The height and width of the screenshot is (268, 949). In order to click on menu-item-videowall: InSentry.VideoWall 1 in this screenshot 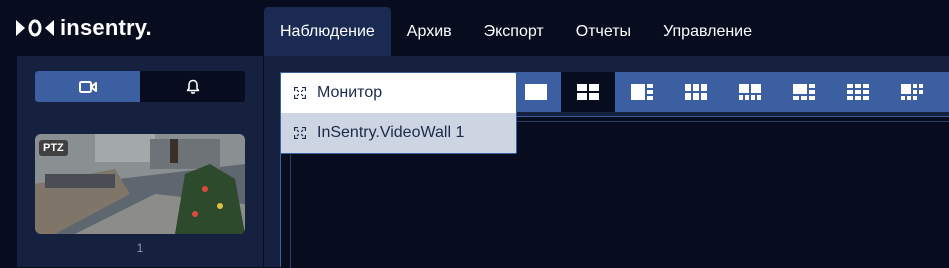, I will do `click(398, 133)`.